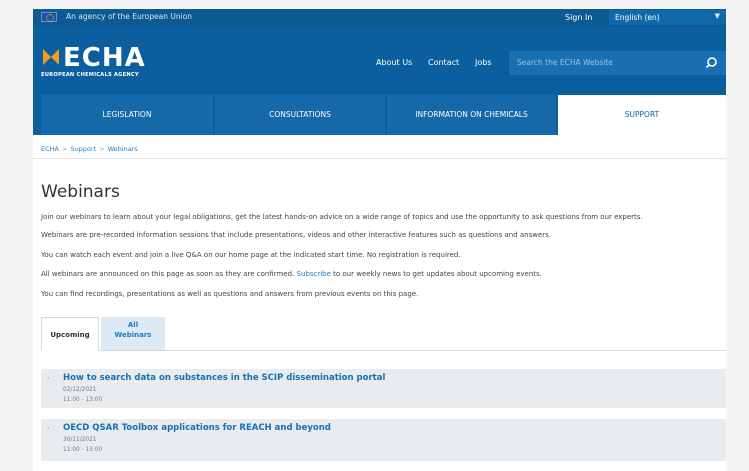  I want to click on logo-subtitle: EUROPEAN CHEMICALS AGENCY, so click(90, 75).